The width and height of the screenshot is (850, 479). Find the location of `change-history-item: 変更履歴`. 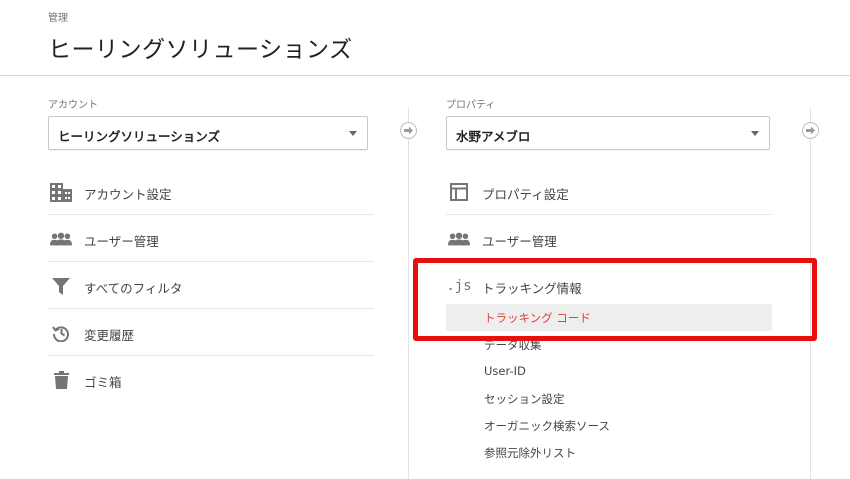

change-history-item: 変更履歴 is located at coordinates (211, 332).